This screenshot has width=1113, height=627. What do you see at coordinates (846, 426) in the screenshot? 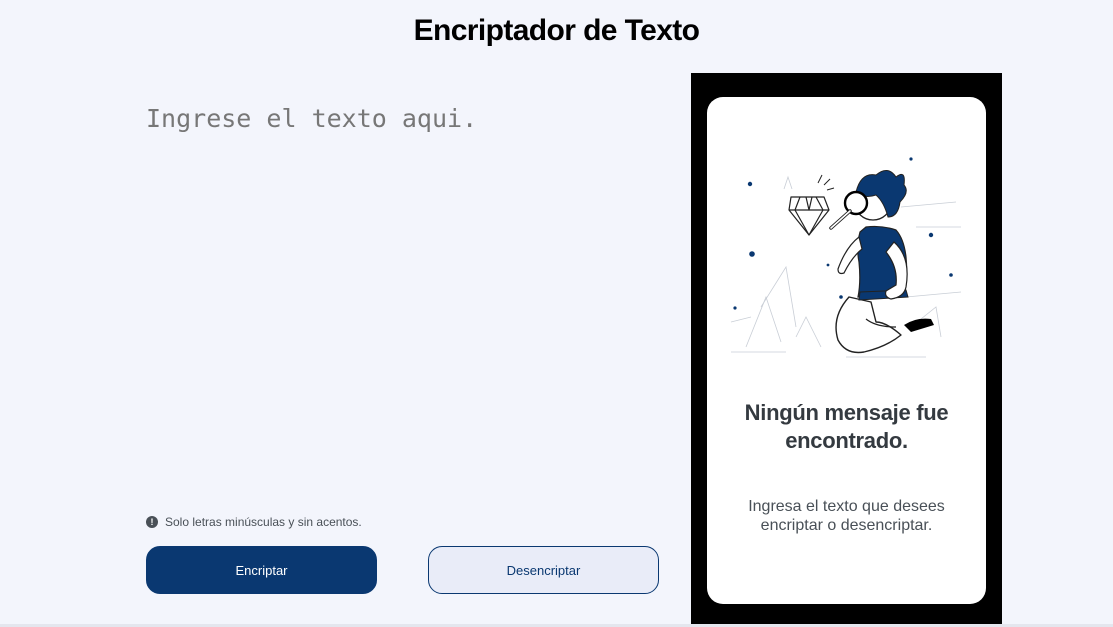
I see `empty-state-title: Ningún mensaje fue encontrado.` at bounding box center [846, 426].